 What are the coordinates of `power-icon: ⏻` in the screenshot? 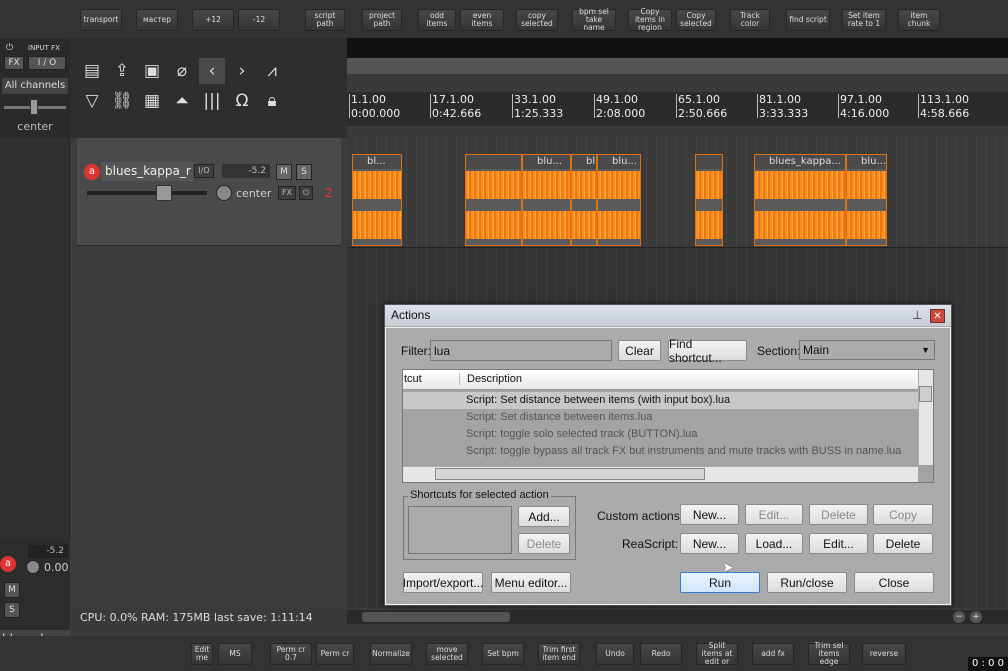 It's located at (13, 48).